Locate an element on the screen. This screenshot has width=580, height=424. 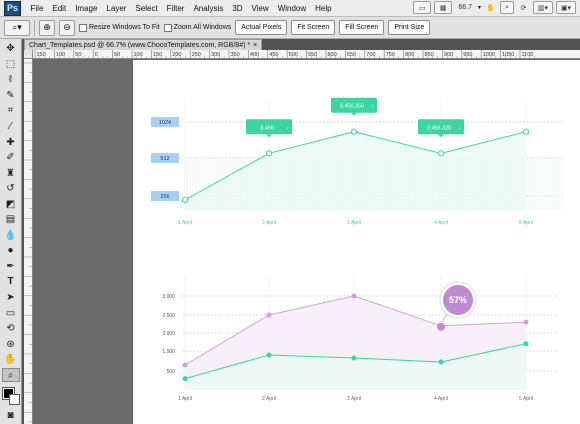
resize-windows-checkbox: Resize Windows To Fit is located at coordinates (119, 27).